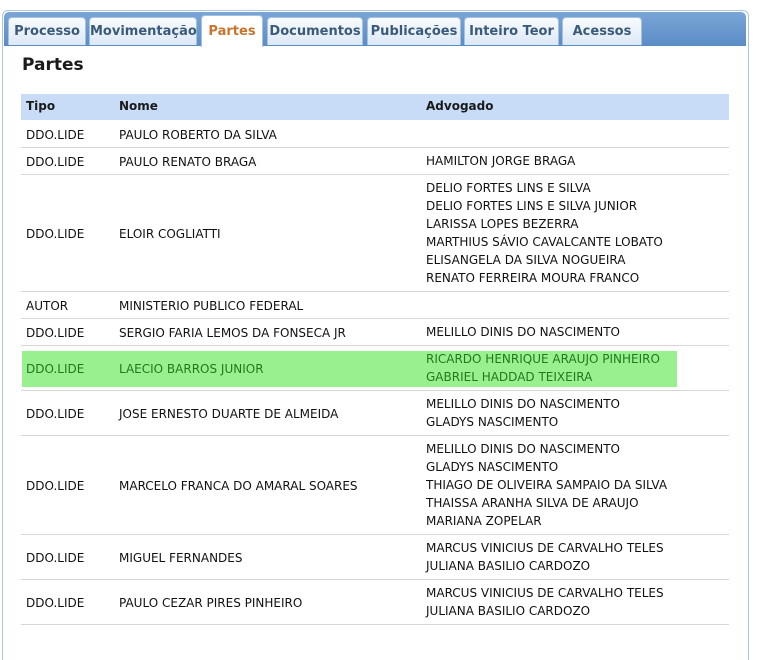 This screenshot has width=771, height=660. I want to click on cell-nome: LAECIO BARROS JUNIOR, so click(191, 368).